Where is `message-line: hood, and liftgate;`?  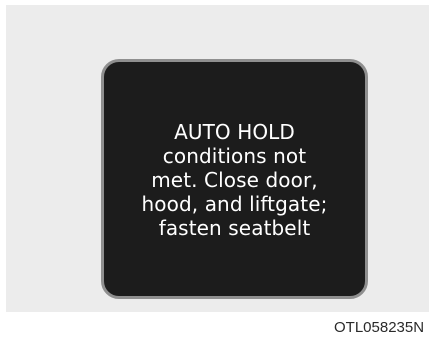 message-line: hood, and liftgate; is located at coordinates (234, 204).